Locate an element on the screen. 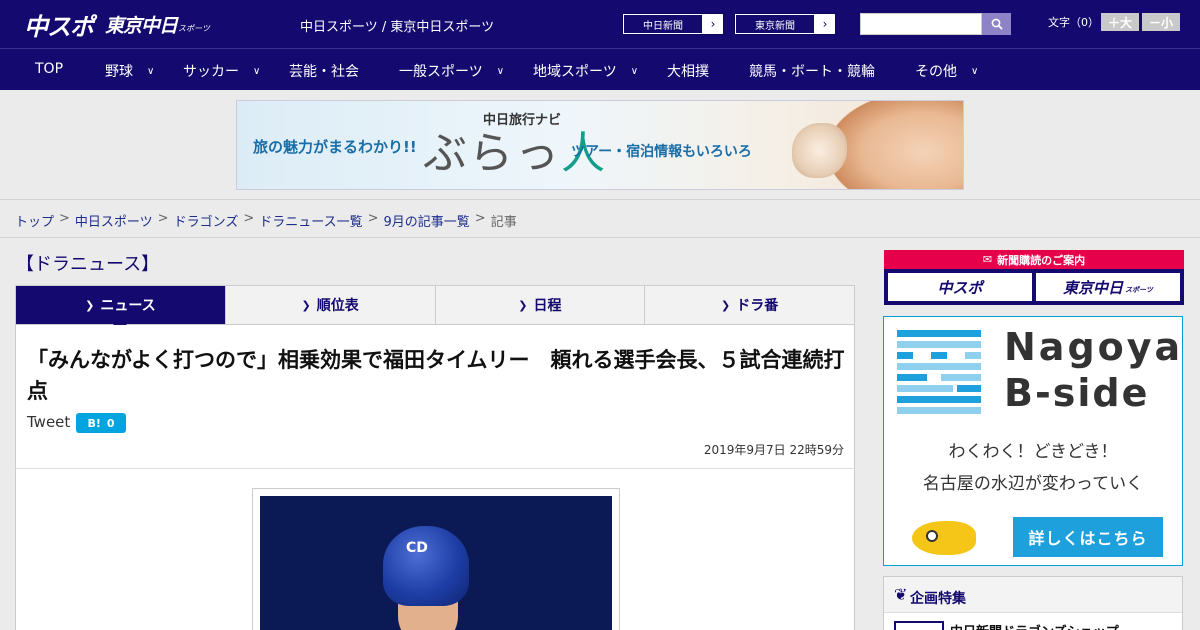 The width and height of the screenshot is (1200, 630). article-photo-frame: CD is located at coordinates (436, 559).